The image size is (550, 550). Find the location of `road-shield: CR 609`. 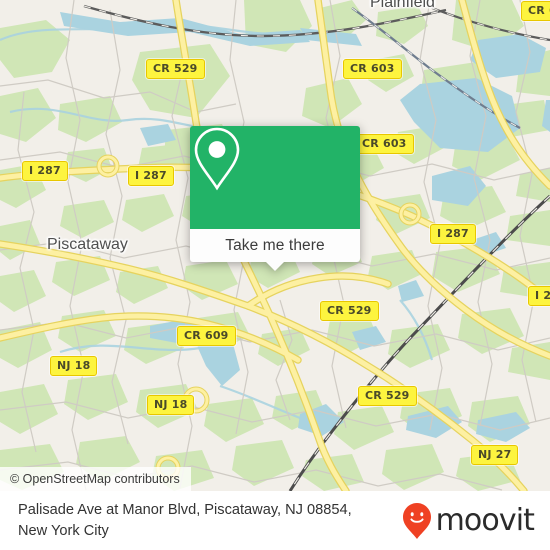

road-shield: CR 609 is located at coordinates (206, 336).